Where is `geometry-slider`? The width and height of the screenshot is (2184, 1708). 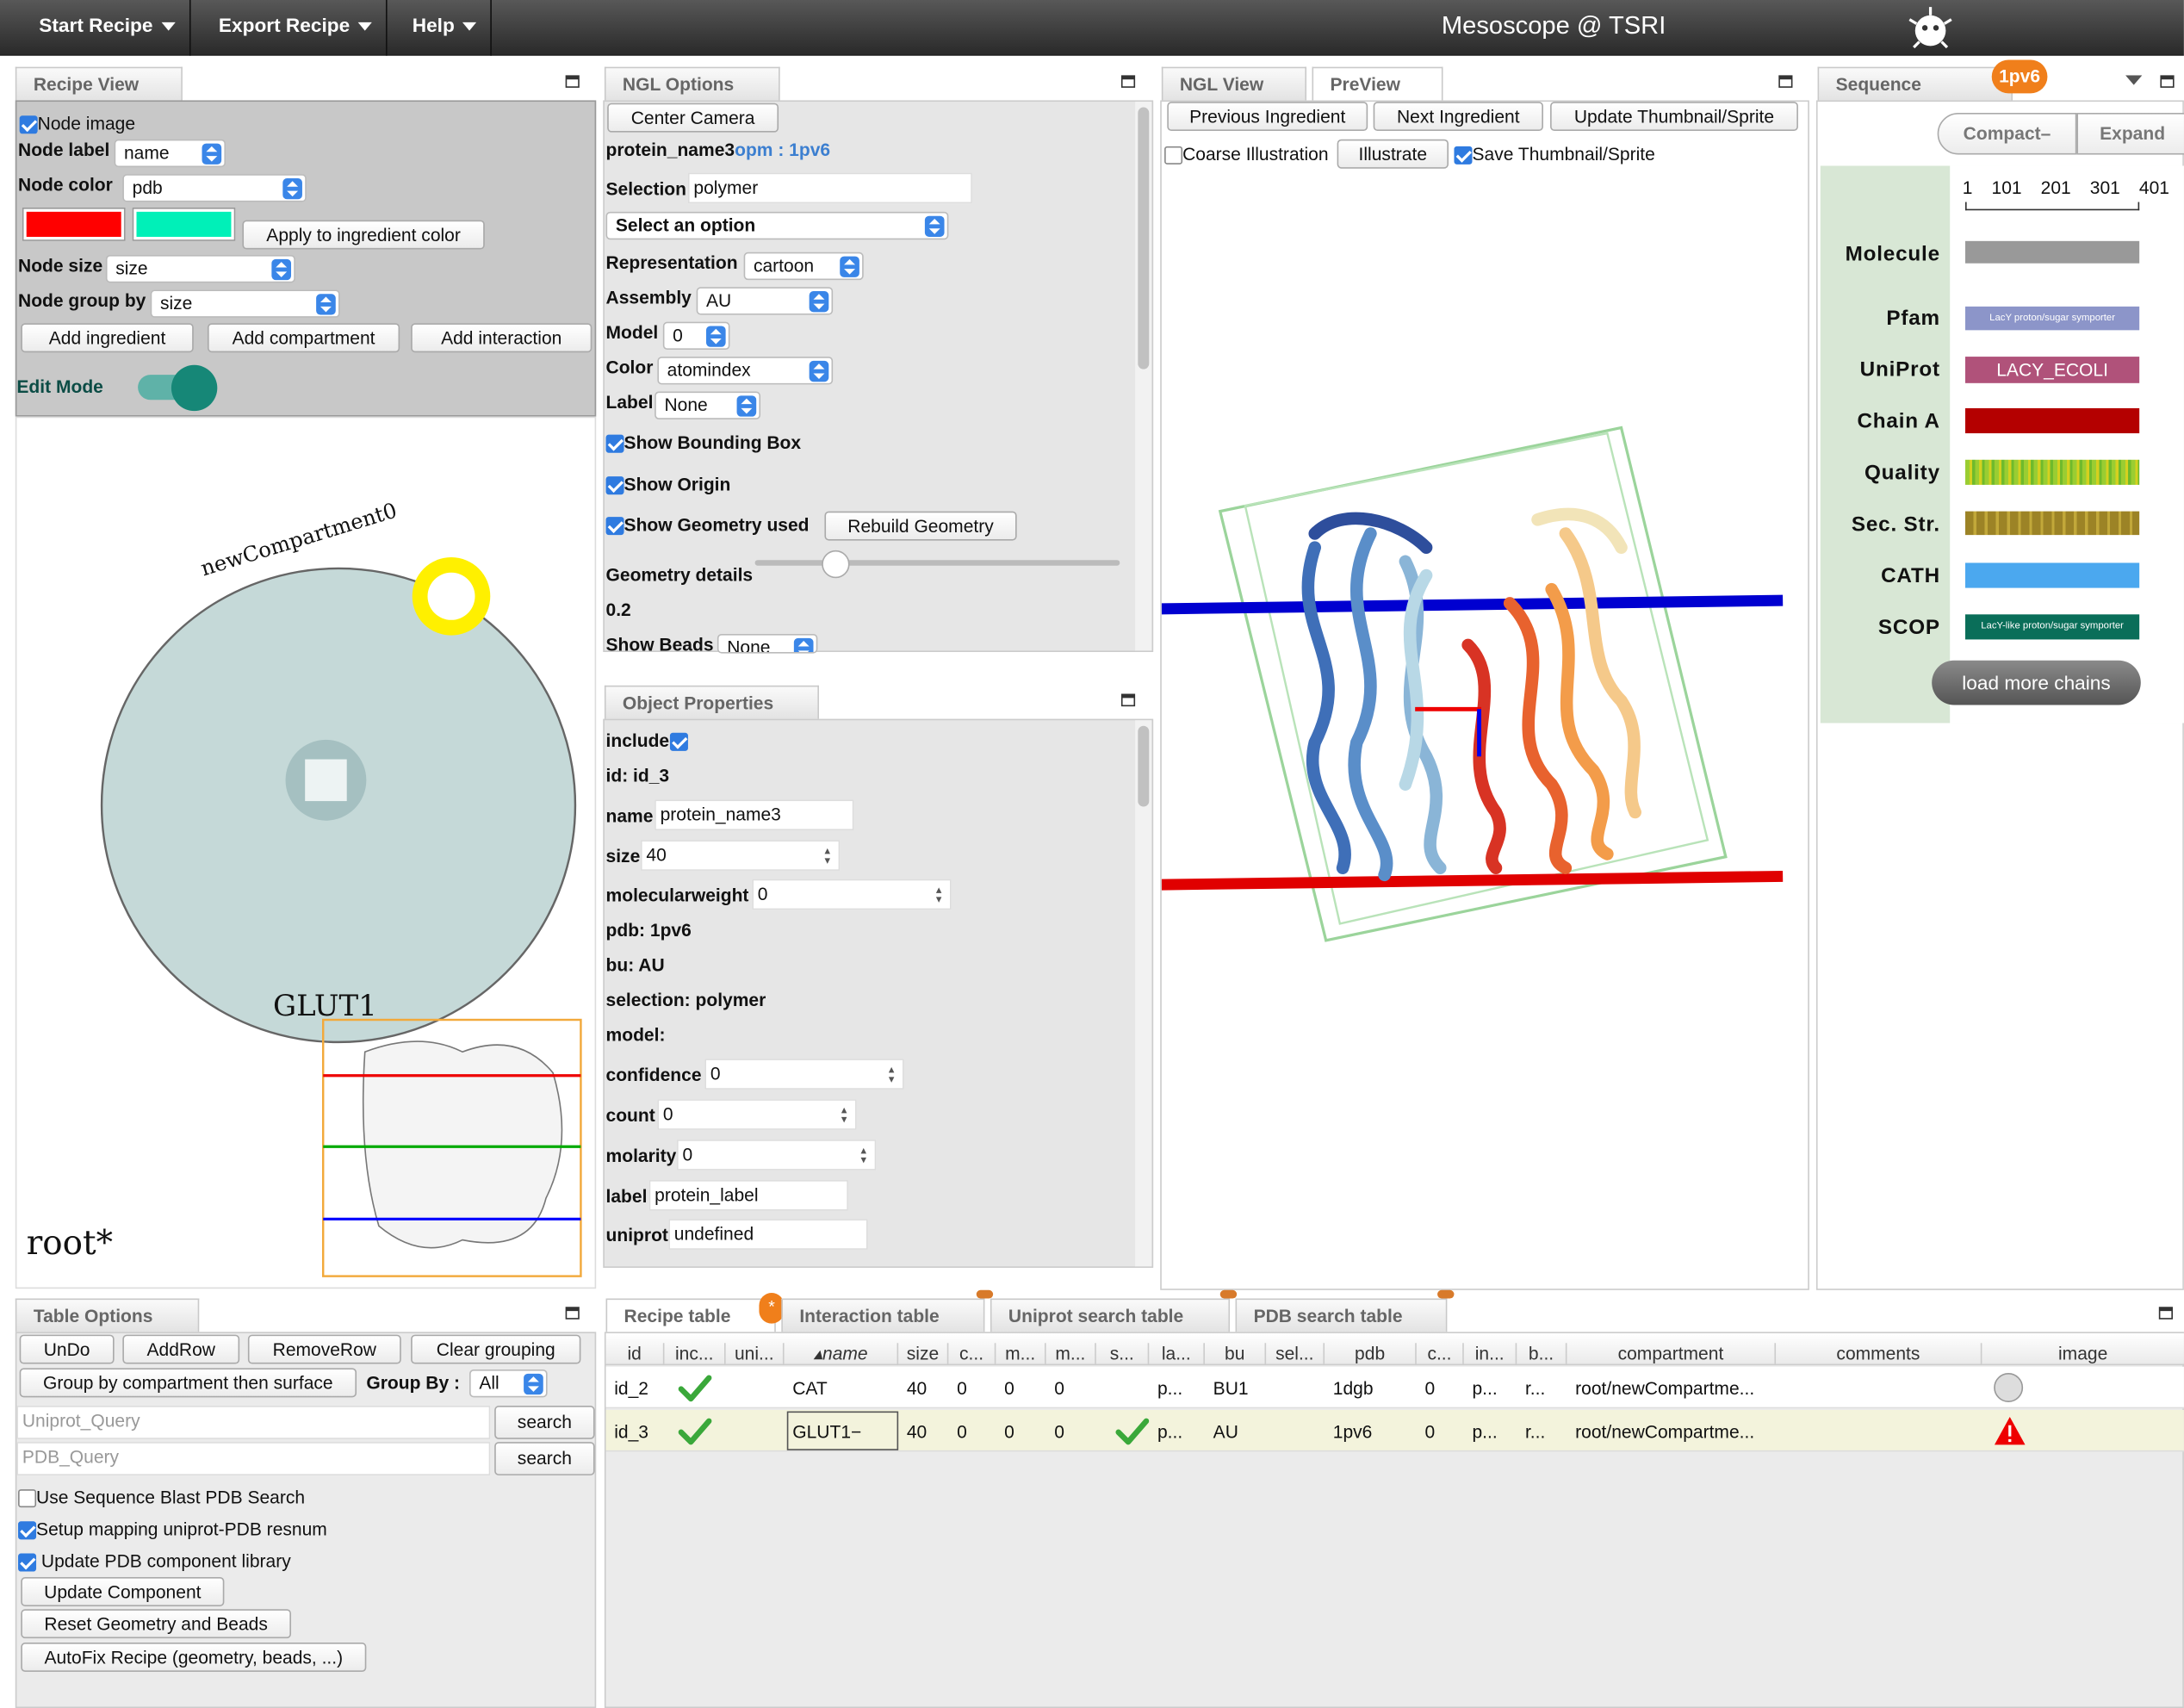
geometry-slider is located at coordinates (937, 563).